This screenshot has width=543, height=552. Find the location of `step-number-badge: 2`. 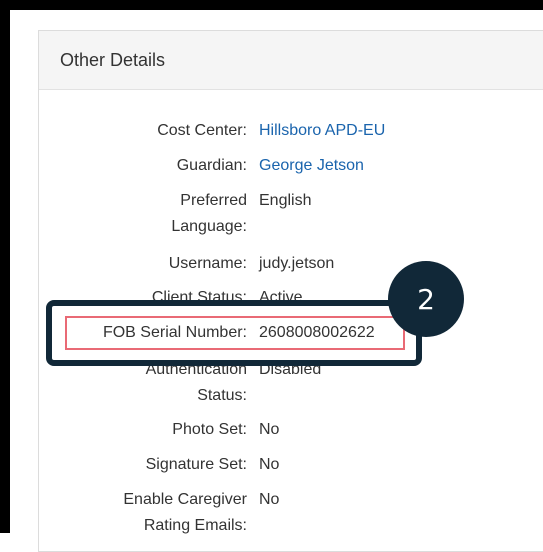

step-number-badge: 2 is located at coordinates (426, 299).